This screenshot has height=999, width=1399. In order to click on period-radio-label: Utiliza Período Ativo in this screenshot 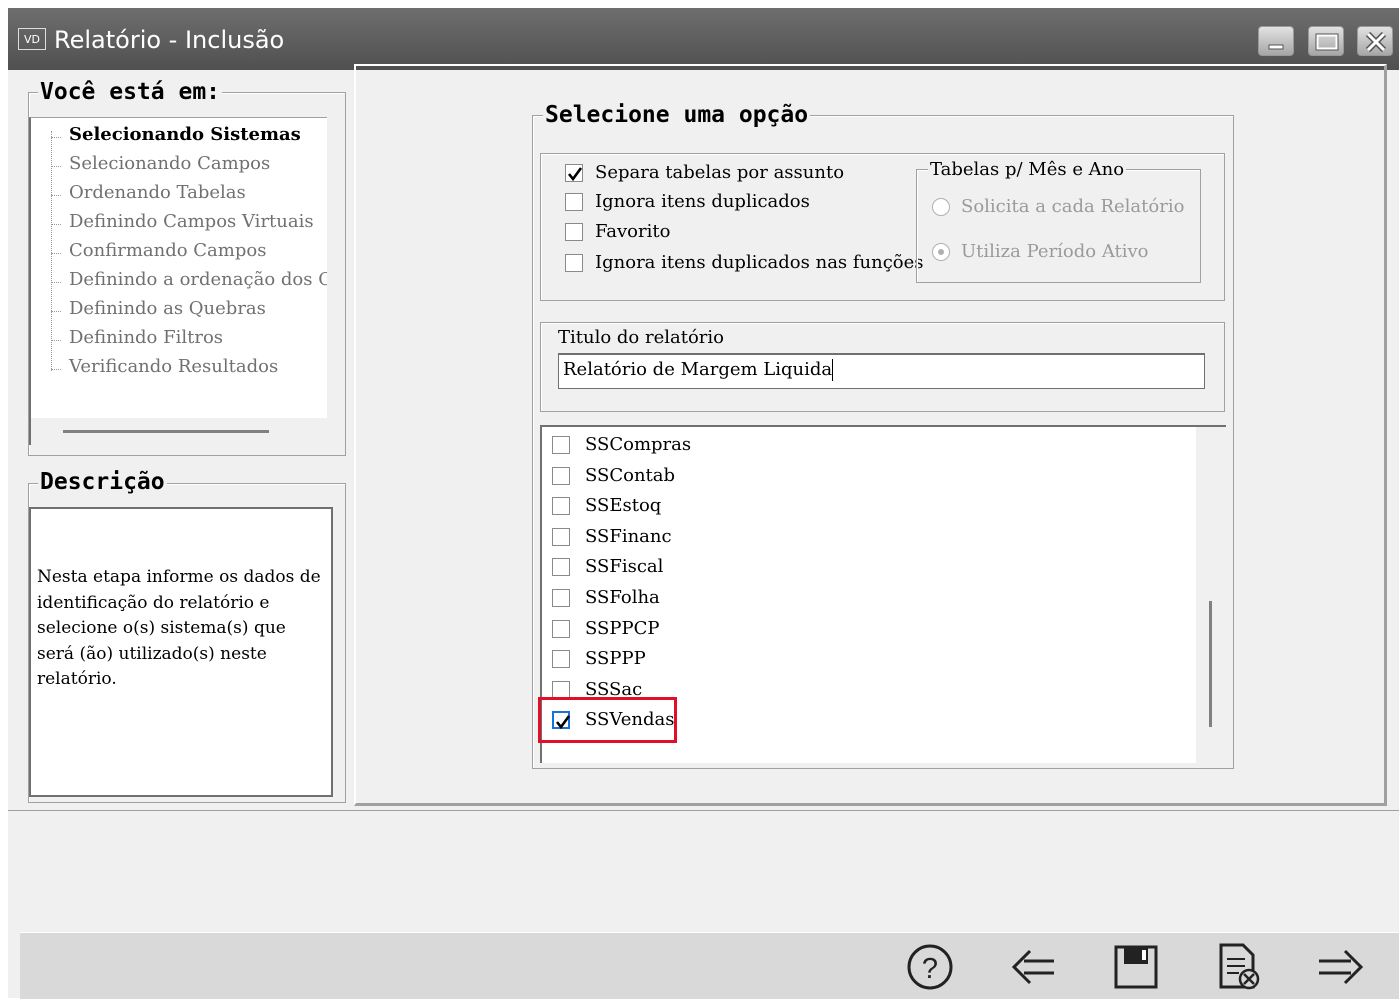, I will do `click(1055, 251)`.